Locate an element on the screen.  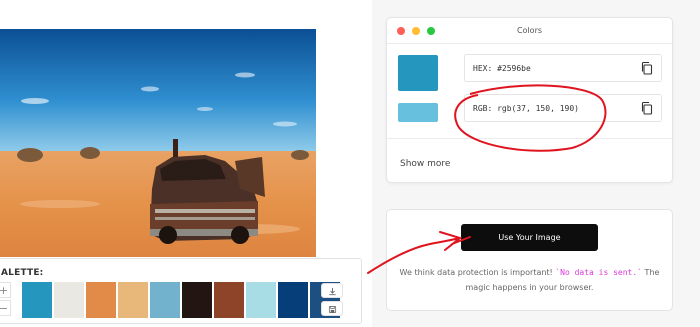
window-title: Colors is located at coordinates (529, 30).